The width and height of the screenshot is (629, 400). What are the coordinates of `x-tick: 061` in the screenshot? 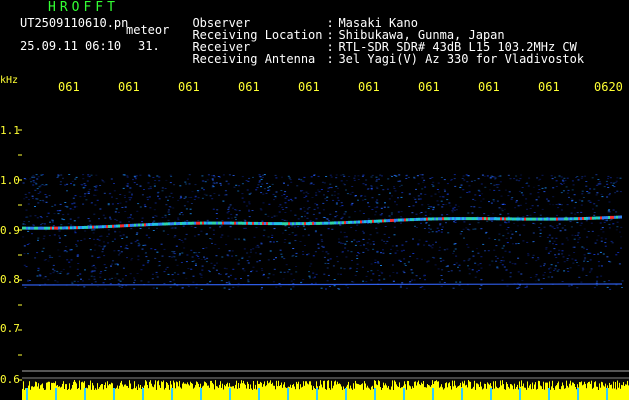 It's located at (549, 87).